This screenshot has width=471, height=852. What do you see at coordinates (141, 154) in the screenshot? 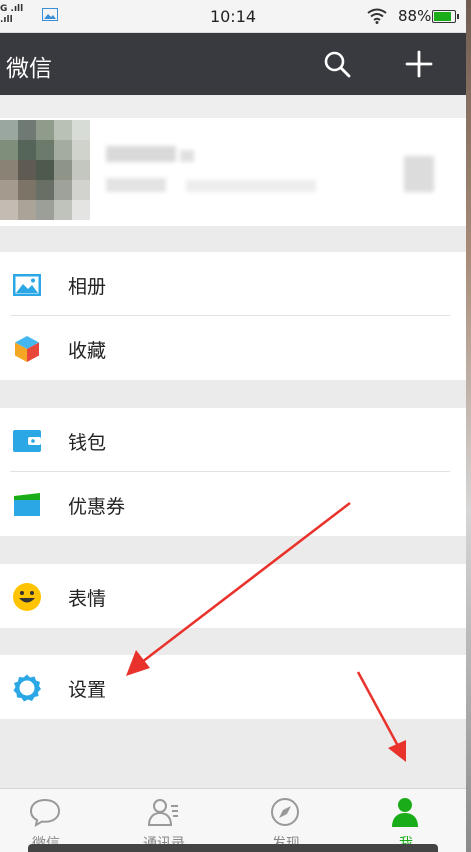
I see `nickname-placeholder` at bounding box center [141, 154].